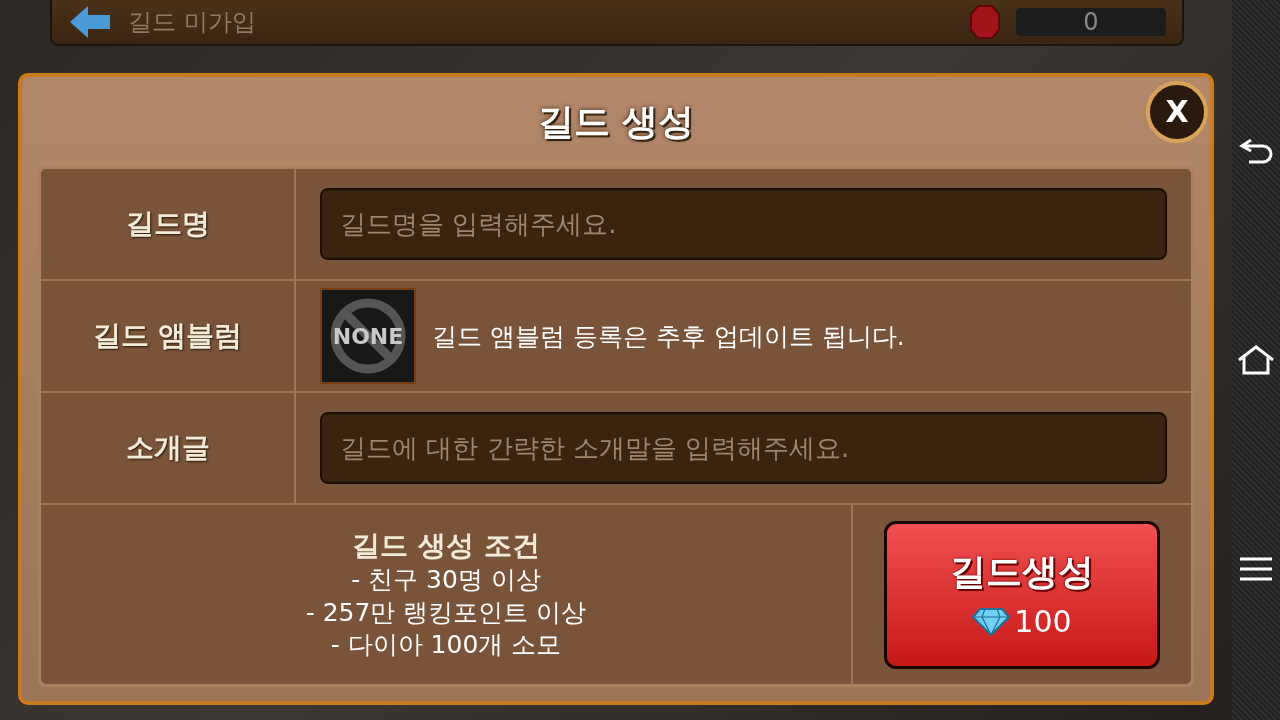 The width and height of the screenshot is (1280, 720). I want to click on emblem-label: NONE, so click(368, 336).